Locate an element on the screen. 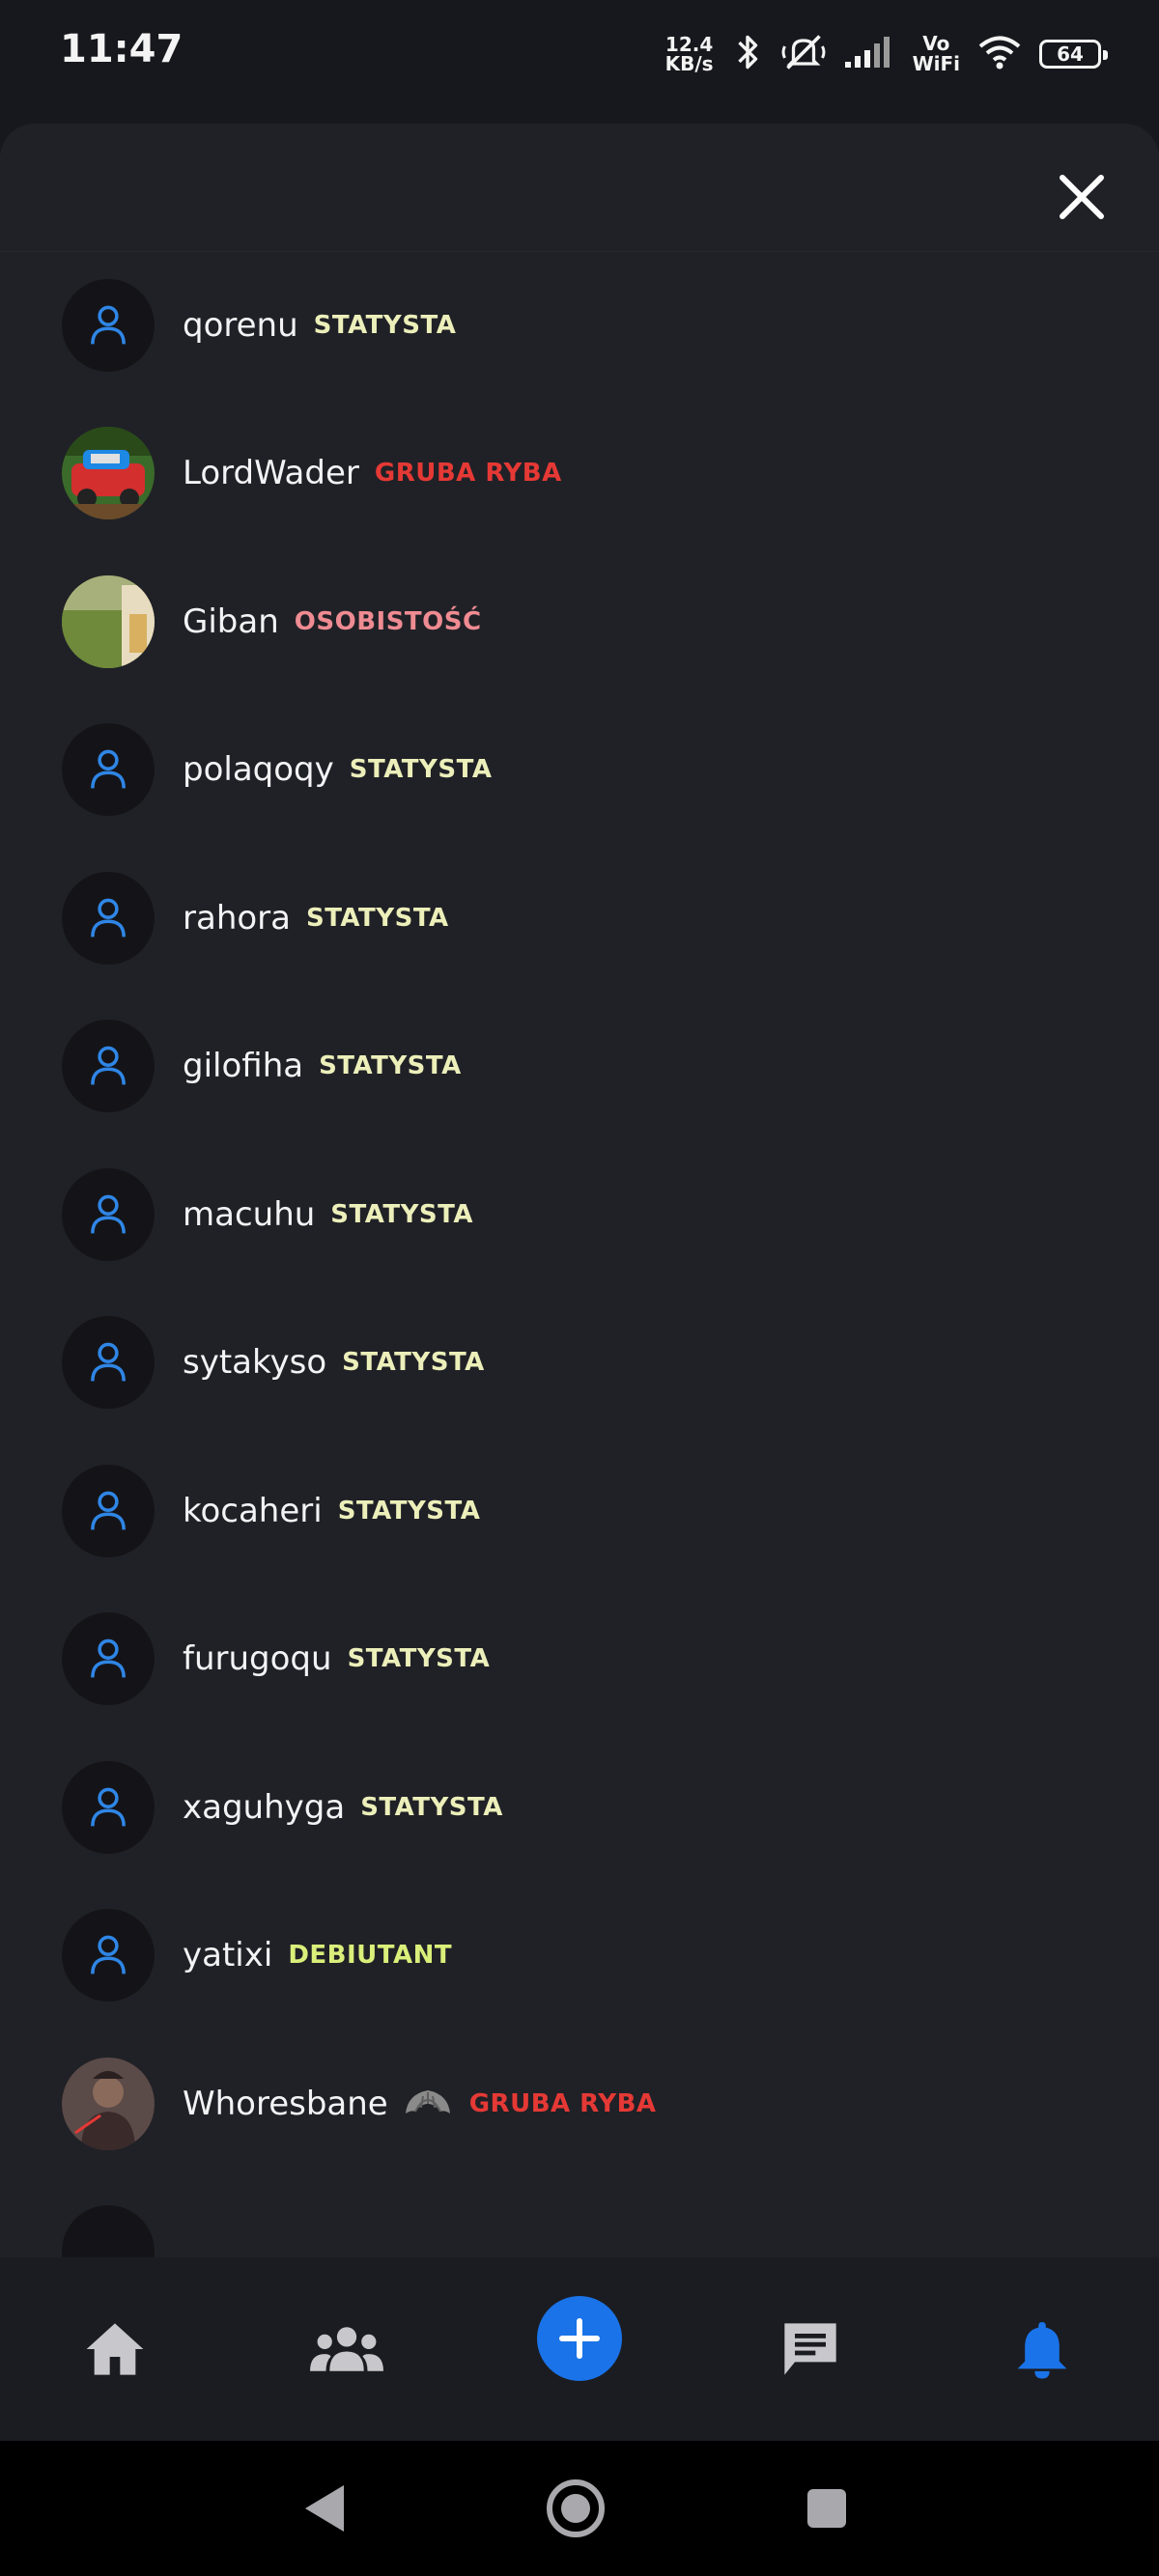  signal-icon is located at coordinates (869, 54).